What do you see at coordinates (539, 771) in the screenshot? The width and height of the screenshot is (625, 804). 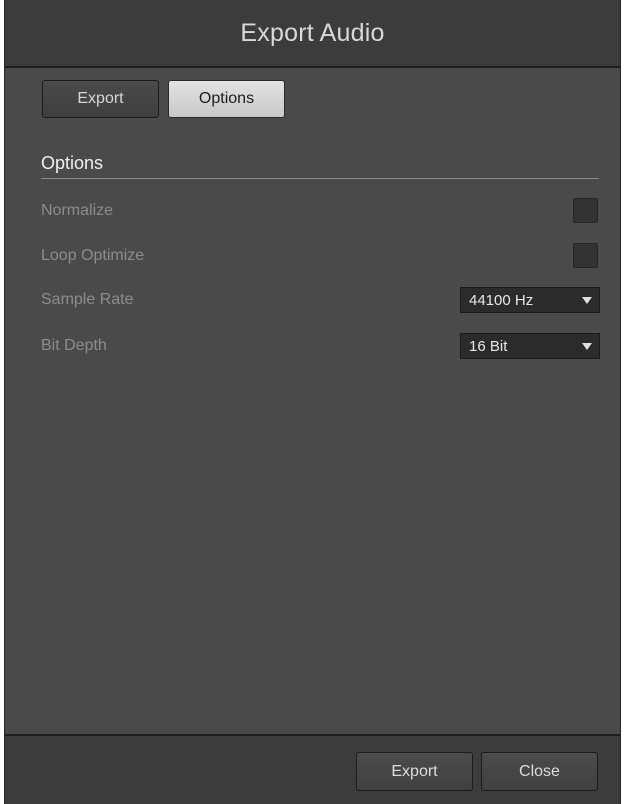 I see `close-button: Close` at bounding box center [539, 771].